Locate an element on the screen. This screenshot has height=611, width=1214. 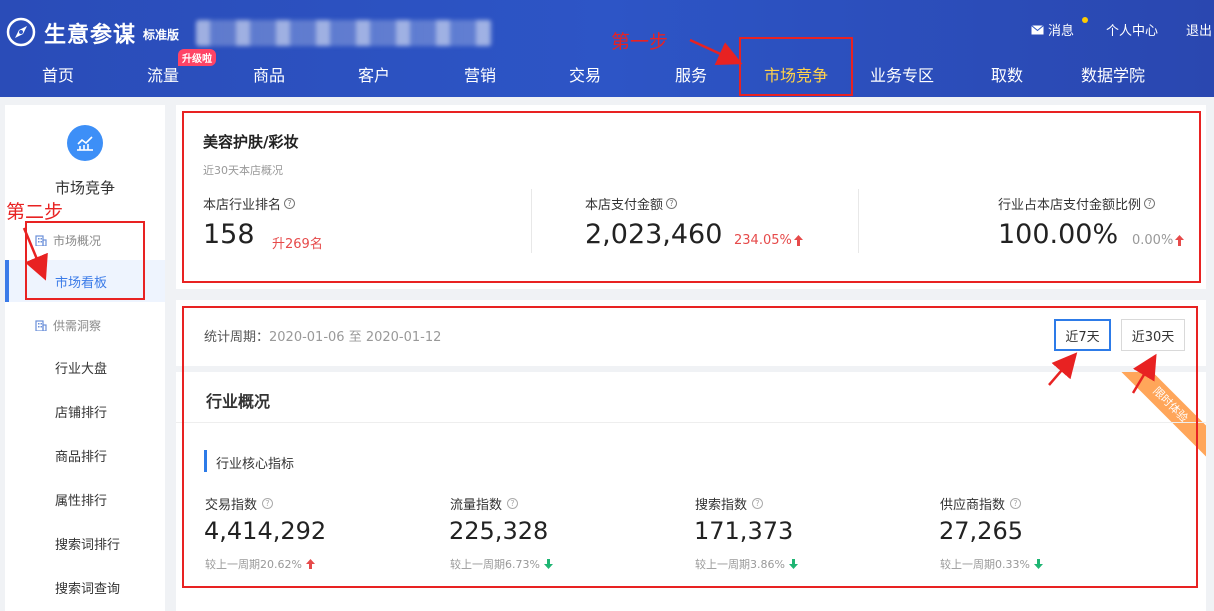
sidebar-group-market-overview: 市场概况 is located at coordinates (68, 240).